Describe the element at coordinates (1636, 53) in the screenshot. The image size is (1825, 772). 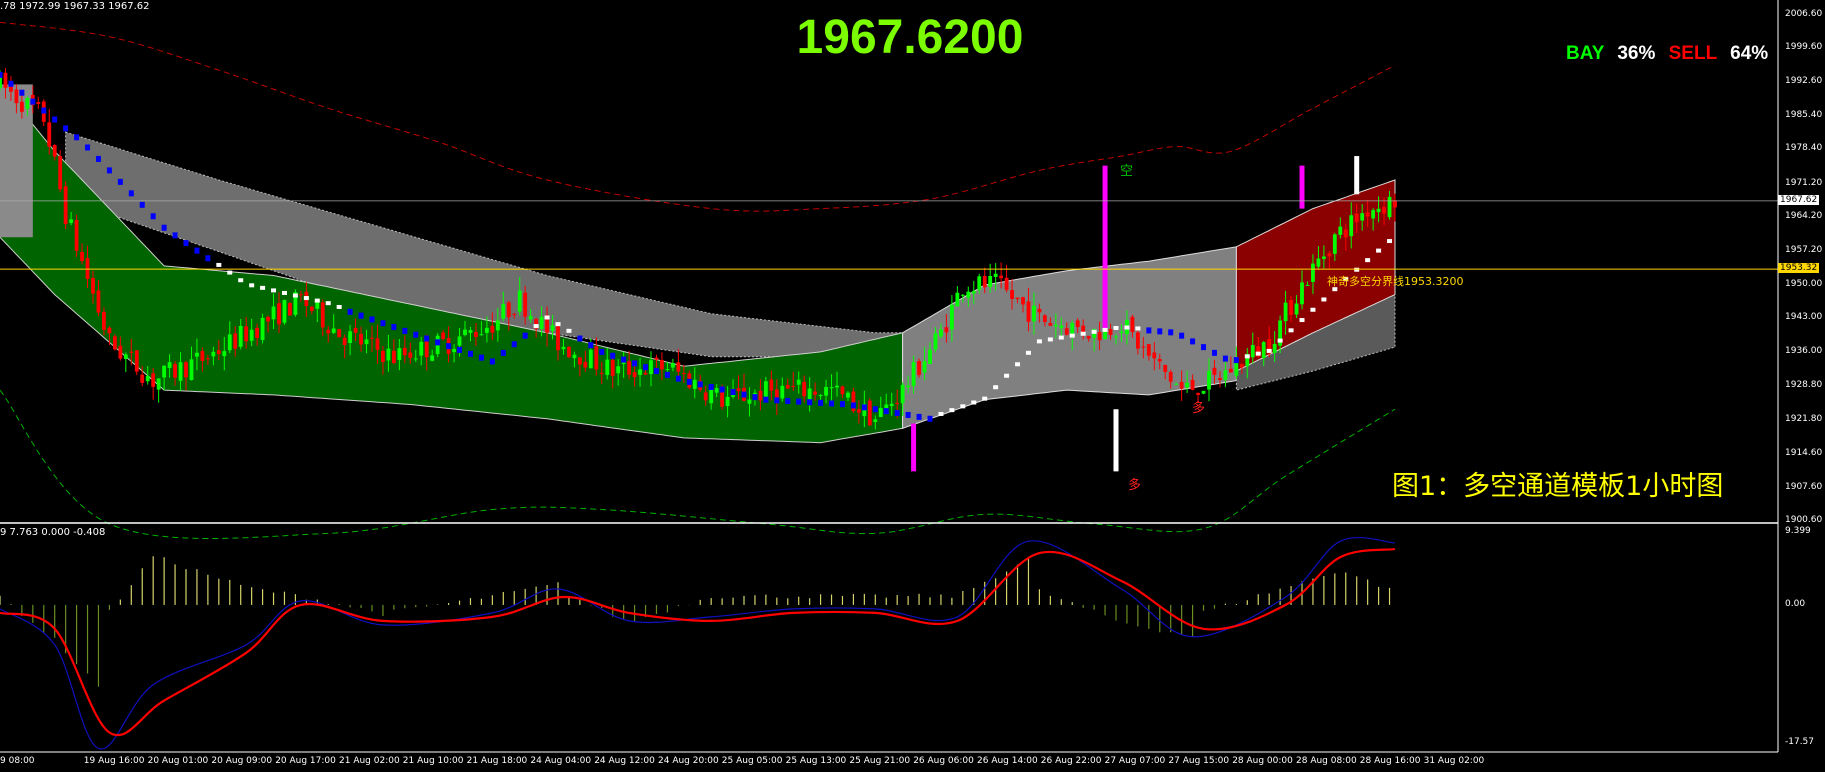
I see `bay-percent: 36%` at that location.